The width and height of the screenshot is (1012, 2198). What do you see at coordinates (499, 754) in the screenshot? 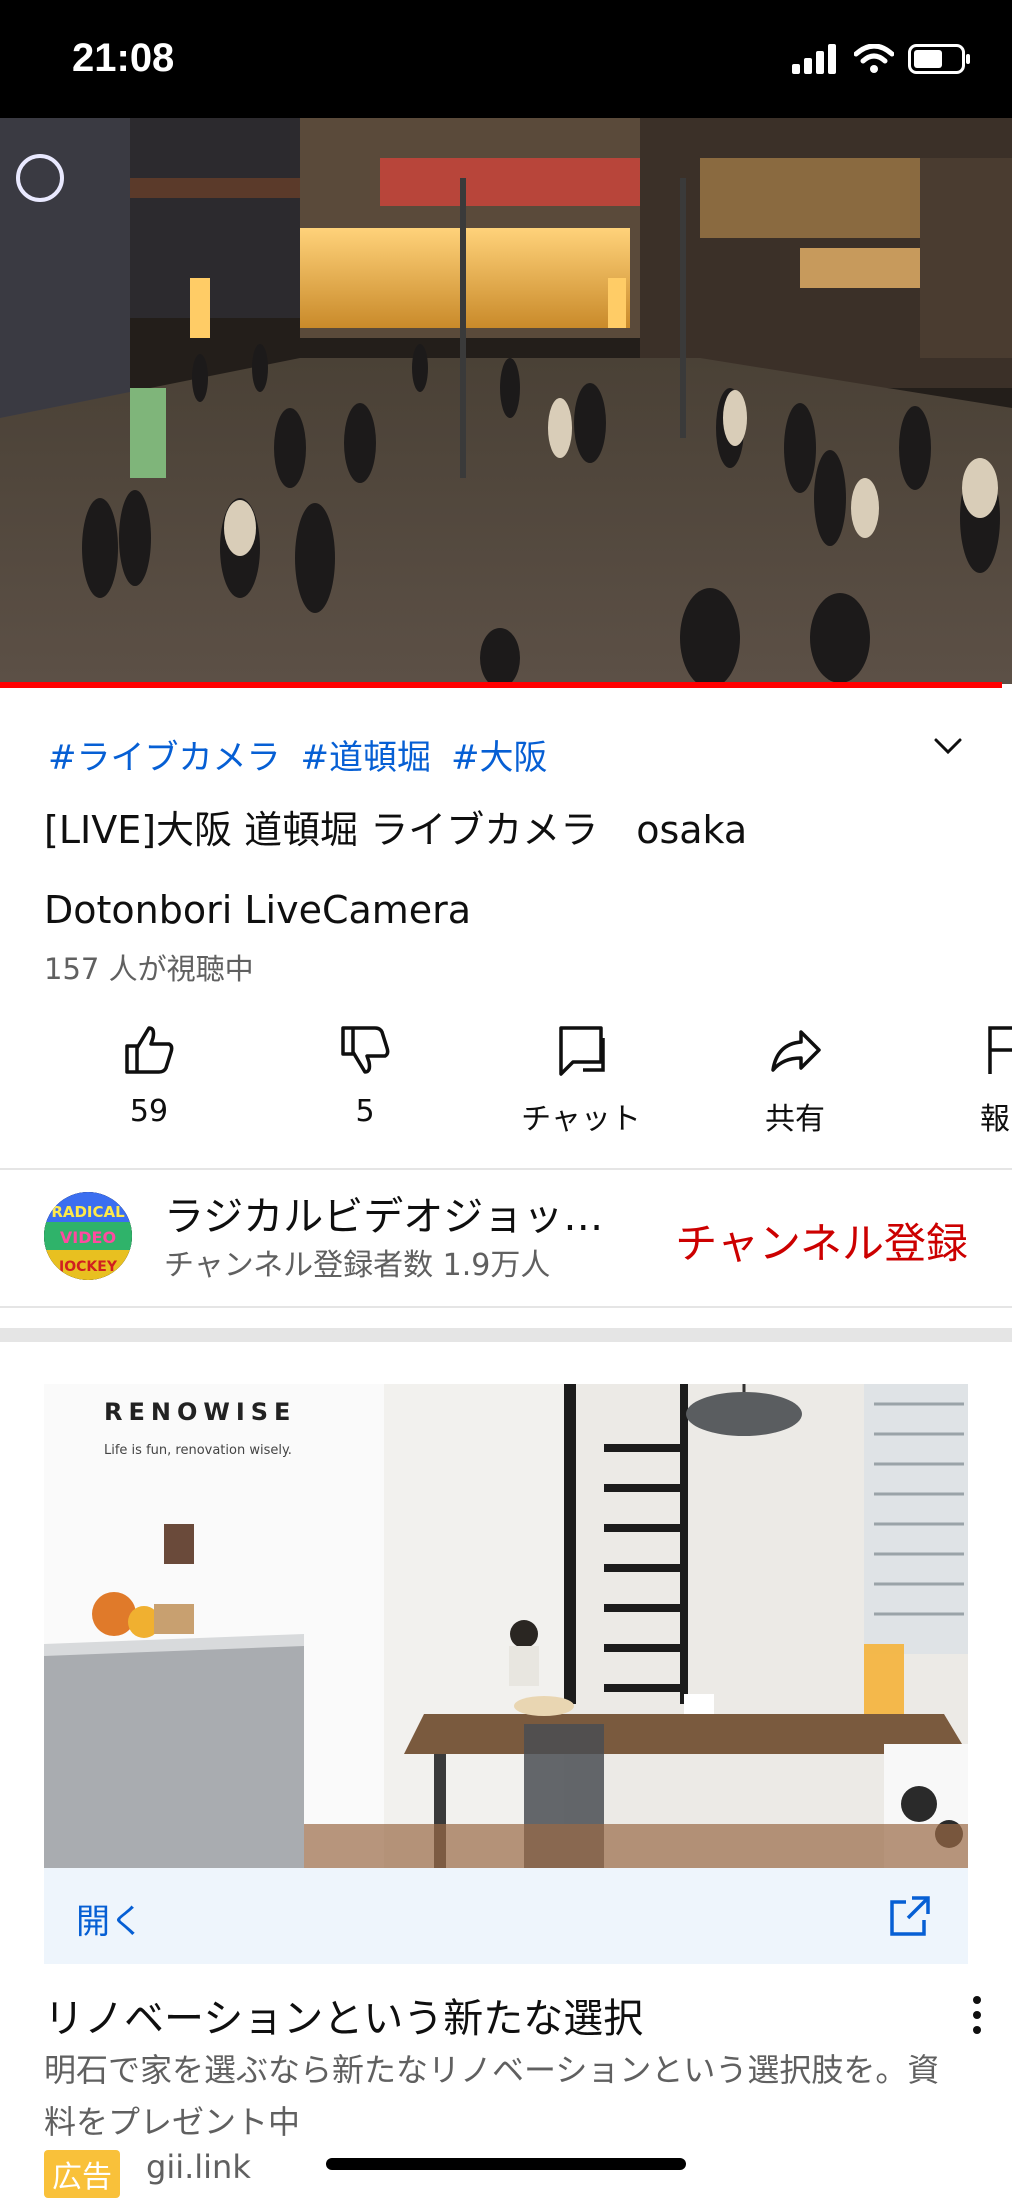
I see `hashtag-link: #大阪` at bounding box center [499, 754].